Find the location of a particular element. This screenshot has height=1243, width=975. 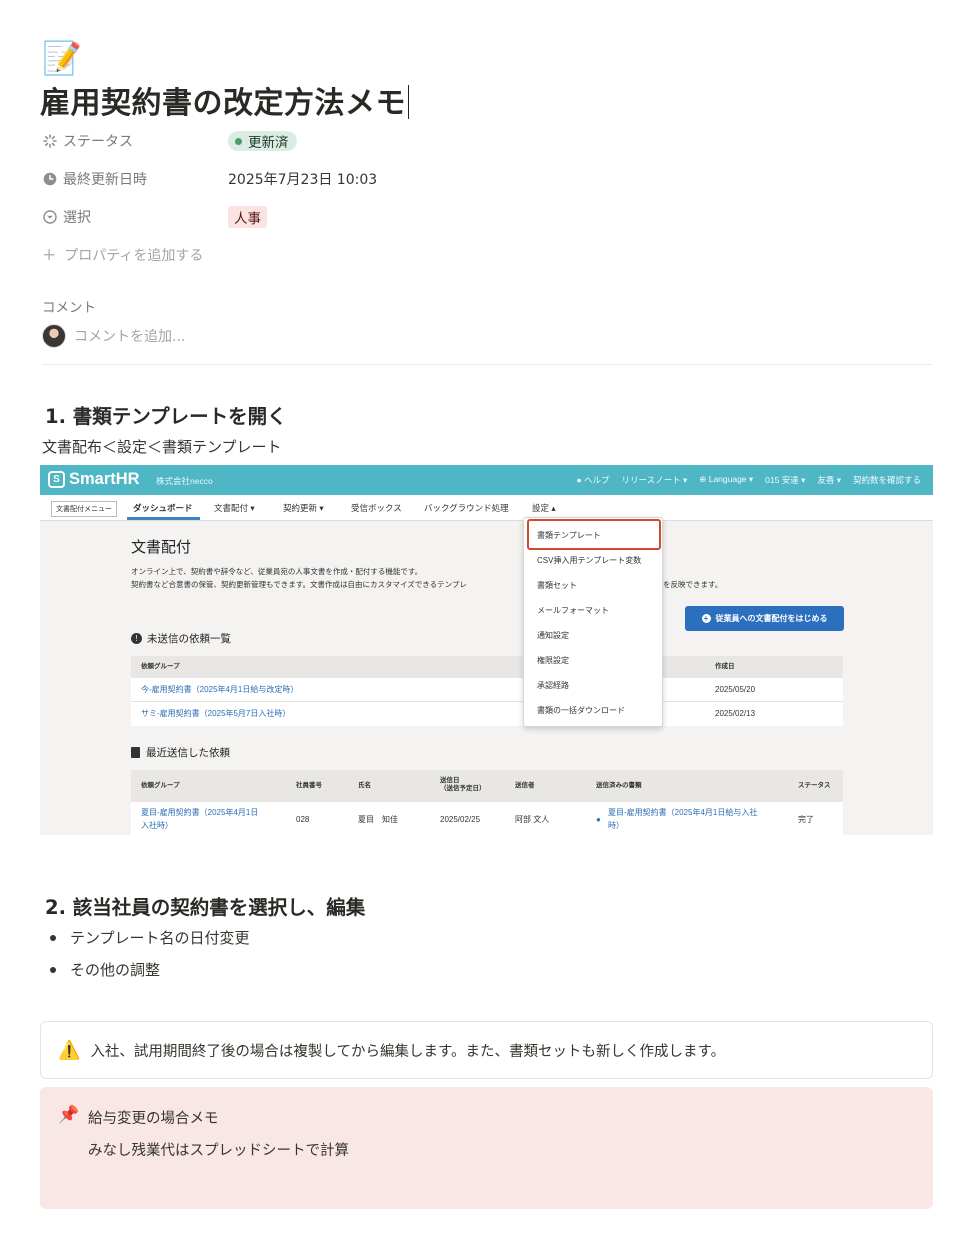

property-label: 最終更新日時 is located at coordinates (105, 180).